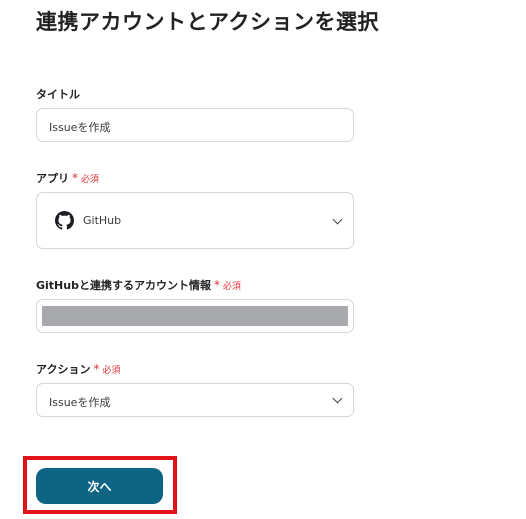 The height and width of the screenshot is (519, 526). What do you see at coordinates (99, 486) in the screenshot?
I see `next-button: 次へ` at bounding box center [99, 486].